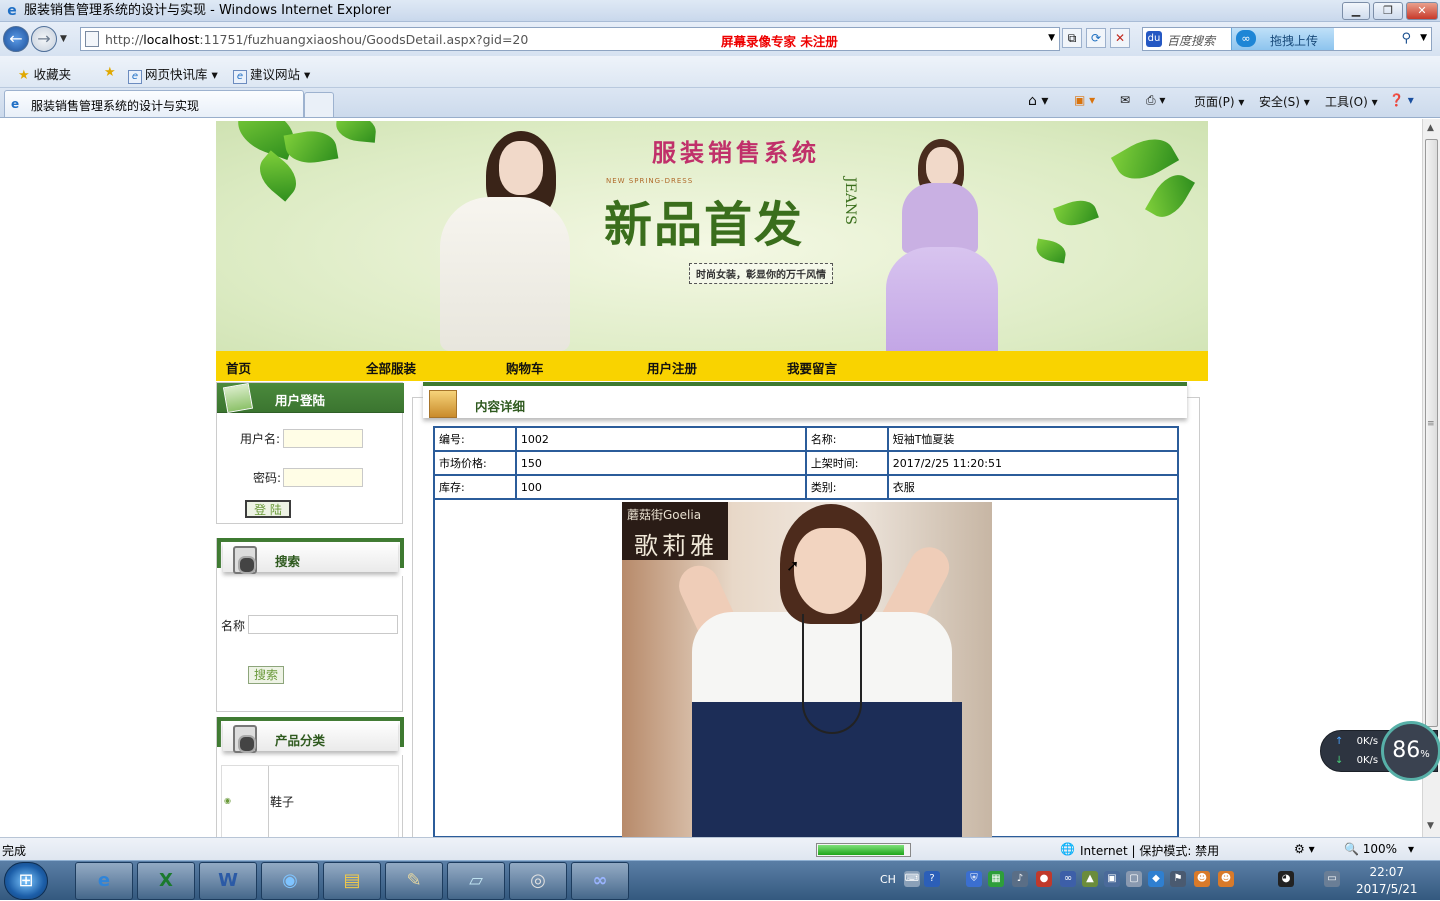 This screenshot has height=901, width=1440. I want to click on mouse-cursor-icon: ➚, so click(793, 565).